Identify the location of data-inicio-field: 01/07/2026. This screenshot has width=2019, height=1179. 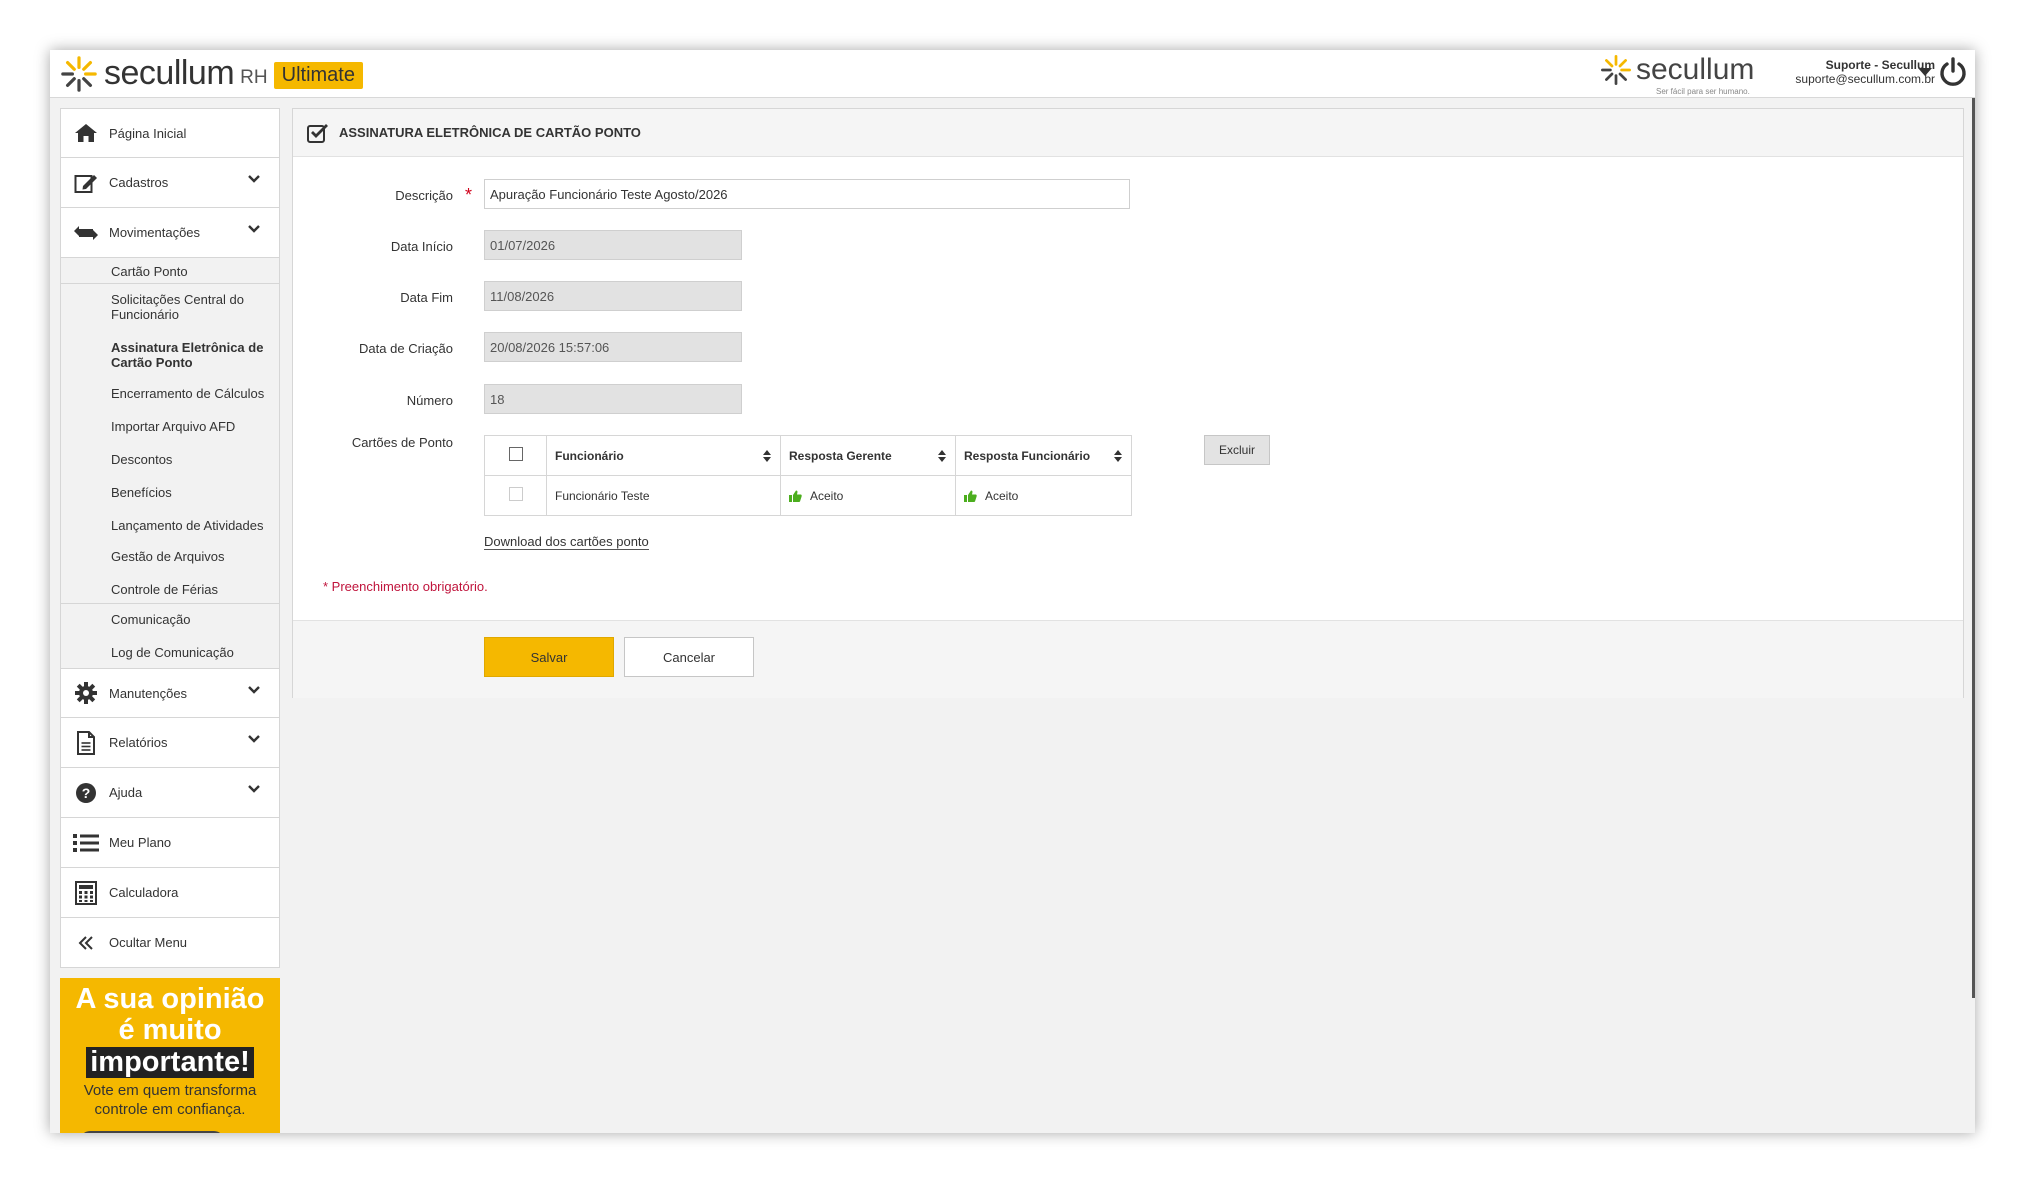
(613, 245).